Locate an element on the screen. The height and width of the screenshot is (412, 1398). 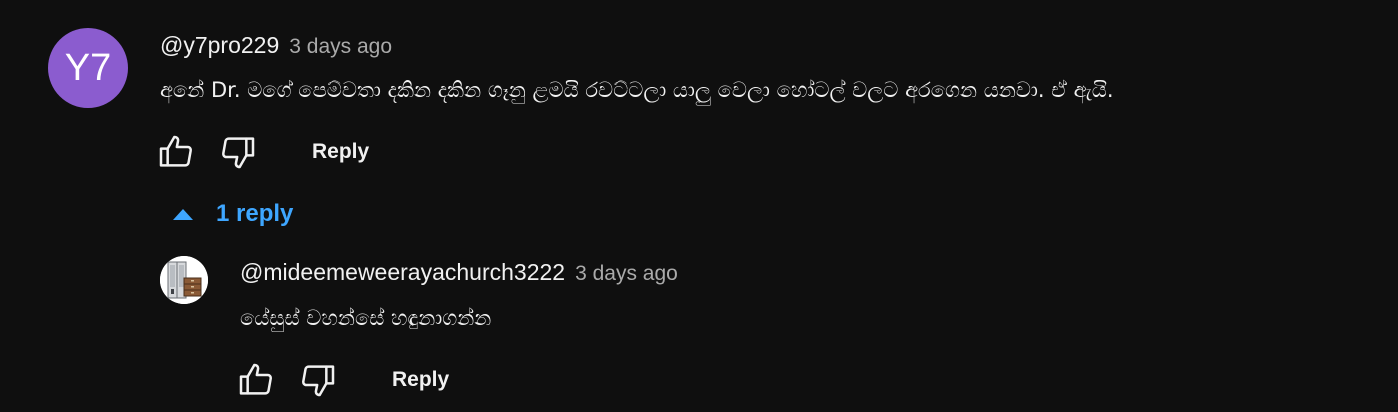
reply-like-button is located at coordinates (256, 380).